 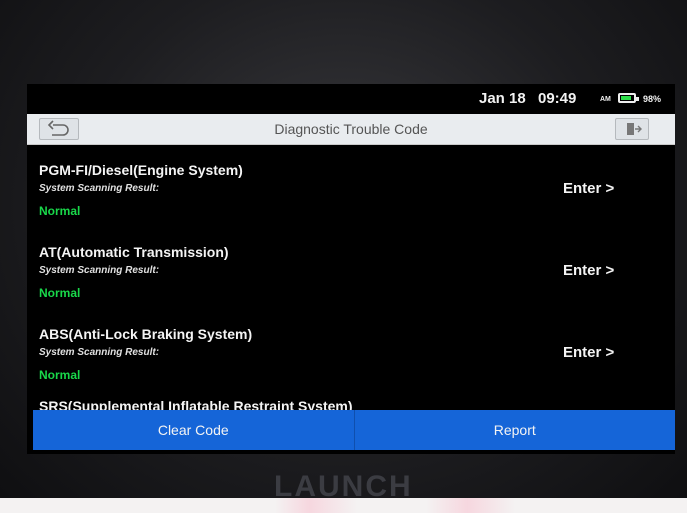 What do you see at coordinates (605, 99) in the screenshot?
I see `status-ampm: AM` at bounding box center [605, 99].